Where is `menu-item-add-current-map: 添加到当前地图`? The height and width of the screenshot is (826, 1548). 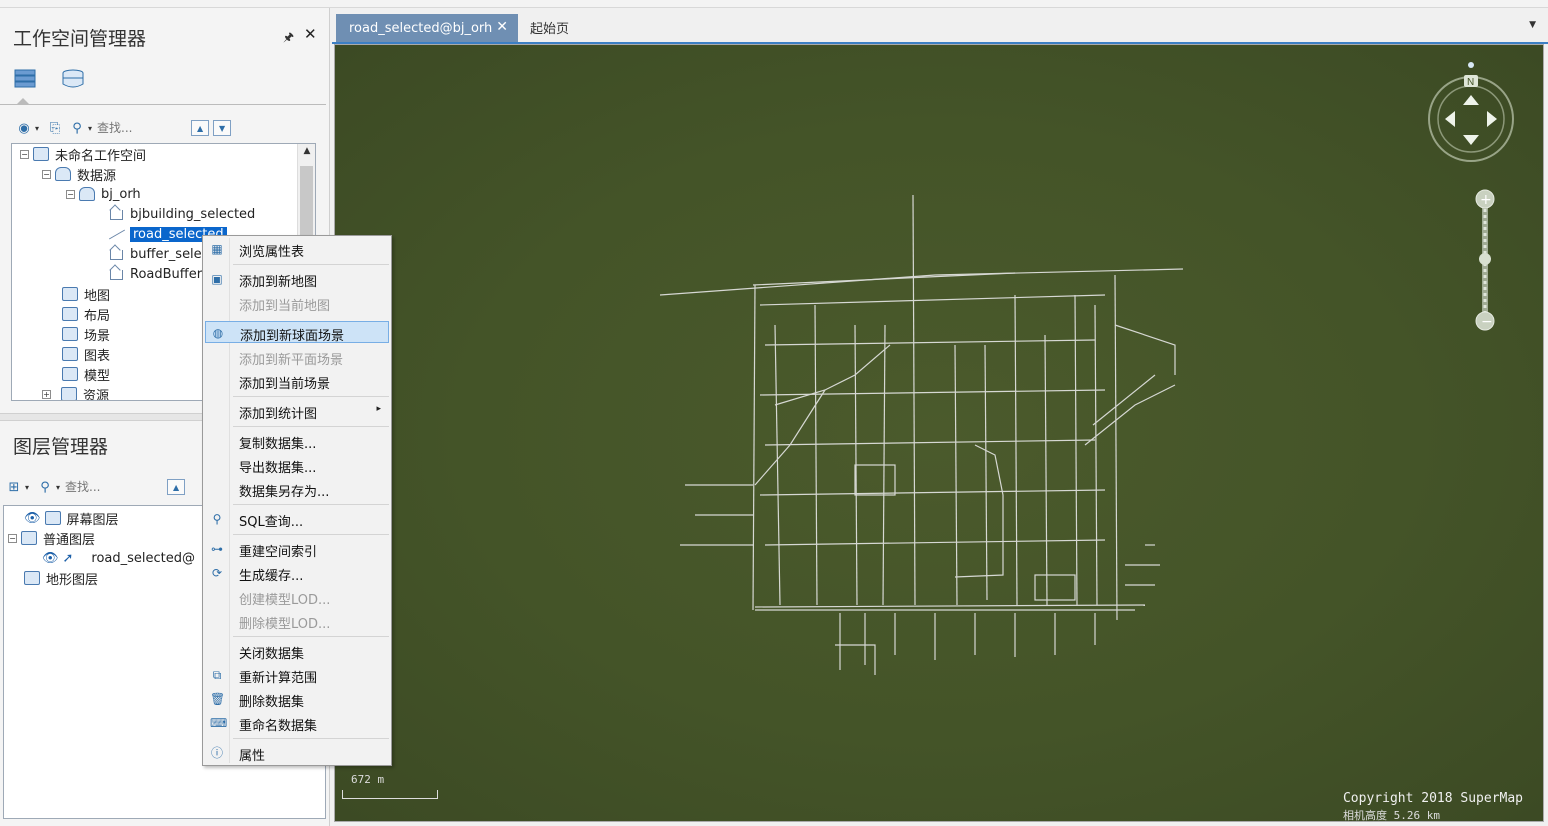 menu-item-add-current-map: 添加到当前地图 is located at coordinates (297, 303).